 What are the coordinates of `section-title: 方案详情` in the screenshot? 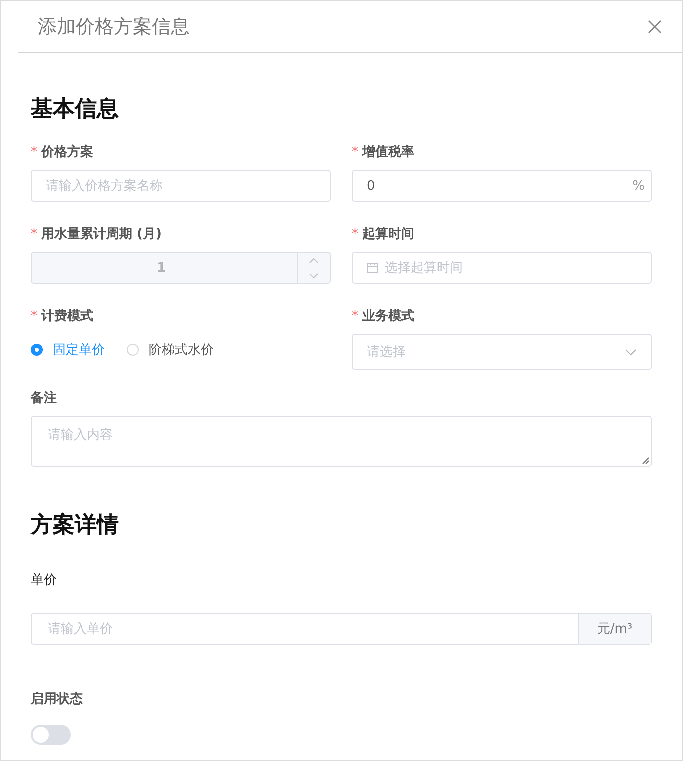 It's located at (75, 526).